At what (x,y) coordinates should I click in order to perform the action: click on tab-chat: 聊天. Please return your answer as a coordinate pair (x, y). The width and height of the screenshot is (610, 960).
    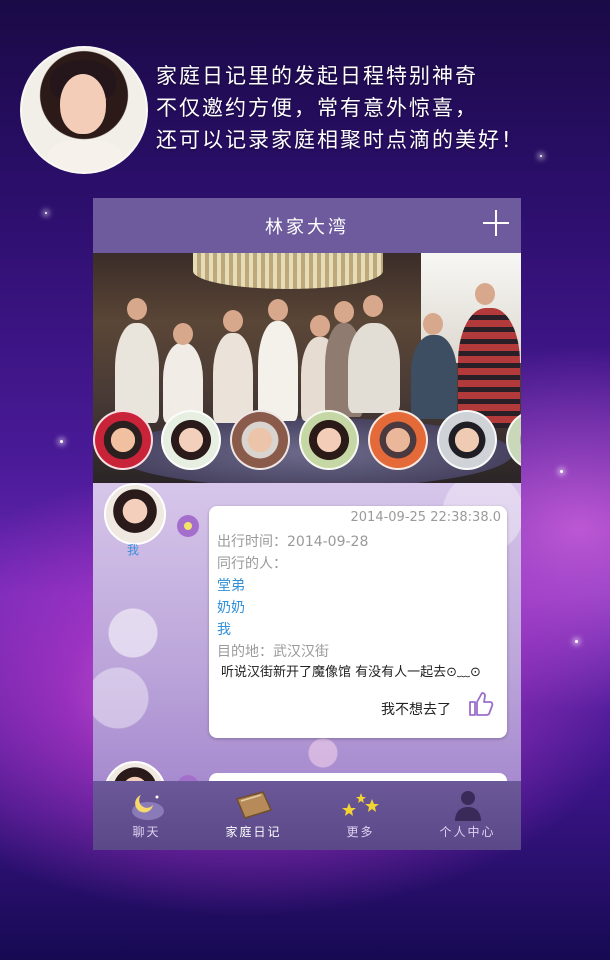
    Looking at the image, I should click on (146, 815).